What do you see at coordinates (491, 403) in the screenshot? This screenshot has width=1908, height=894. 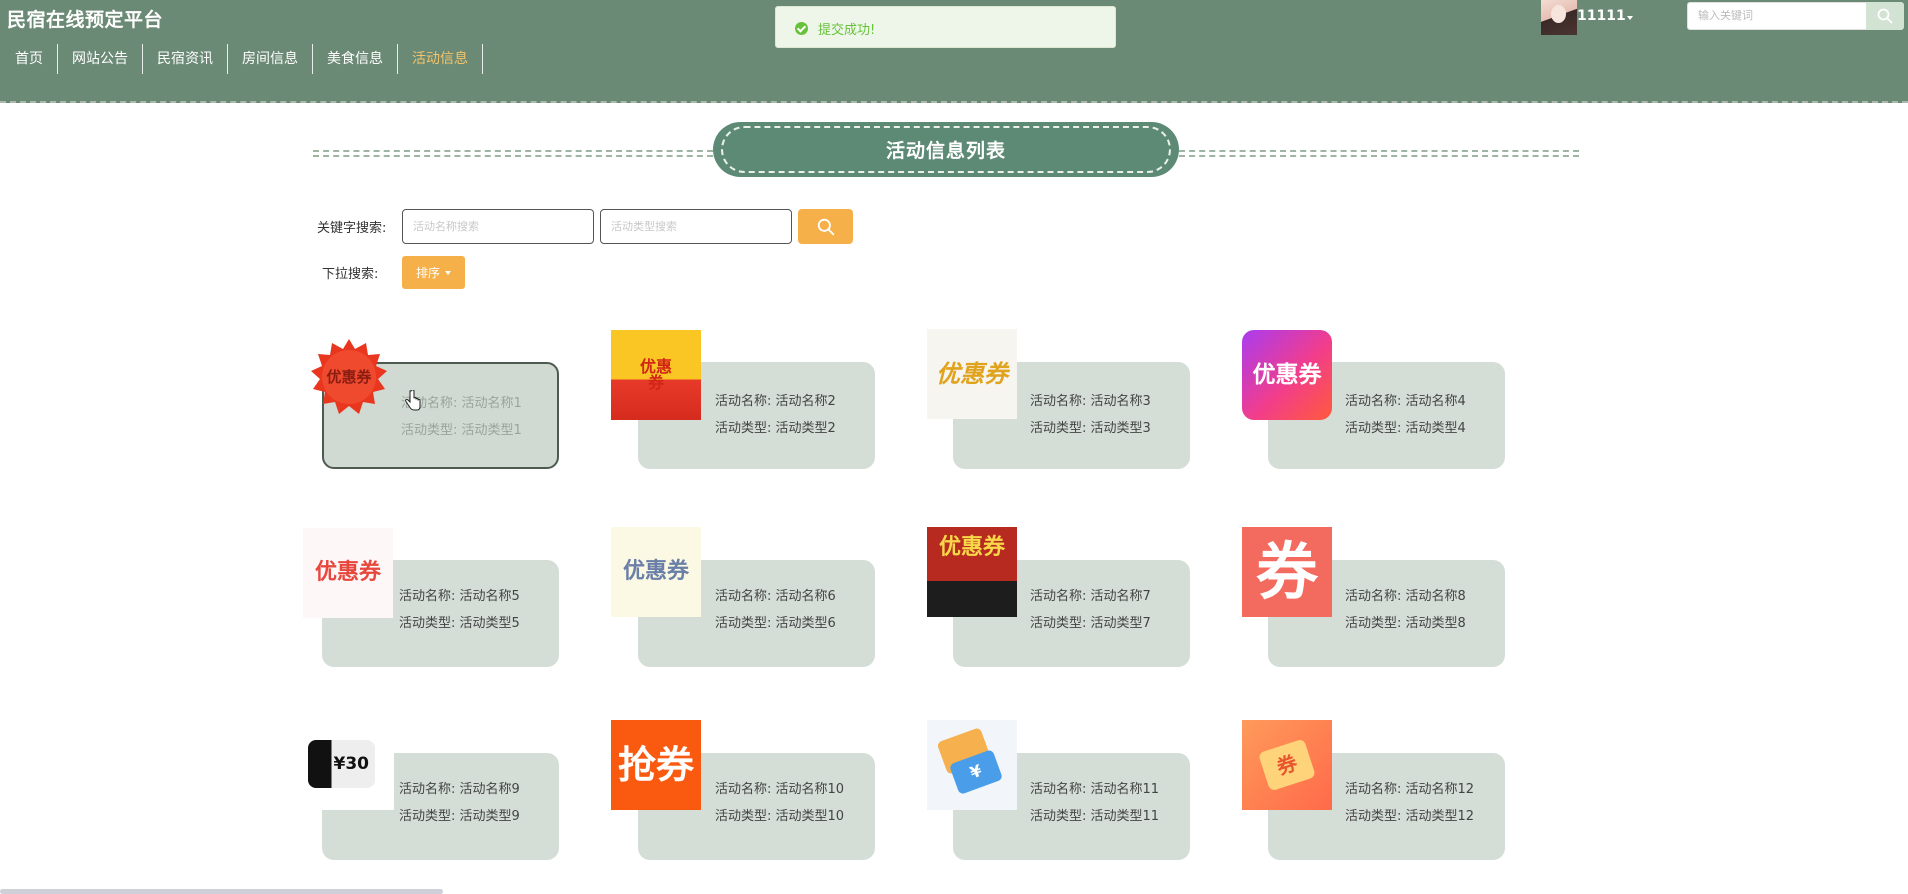 I see `card-name: 活动名称1` at bounding box center [491, 403].